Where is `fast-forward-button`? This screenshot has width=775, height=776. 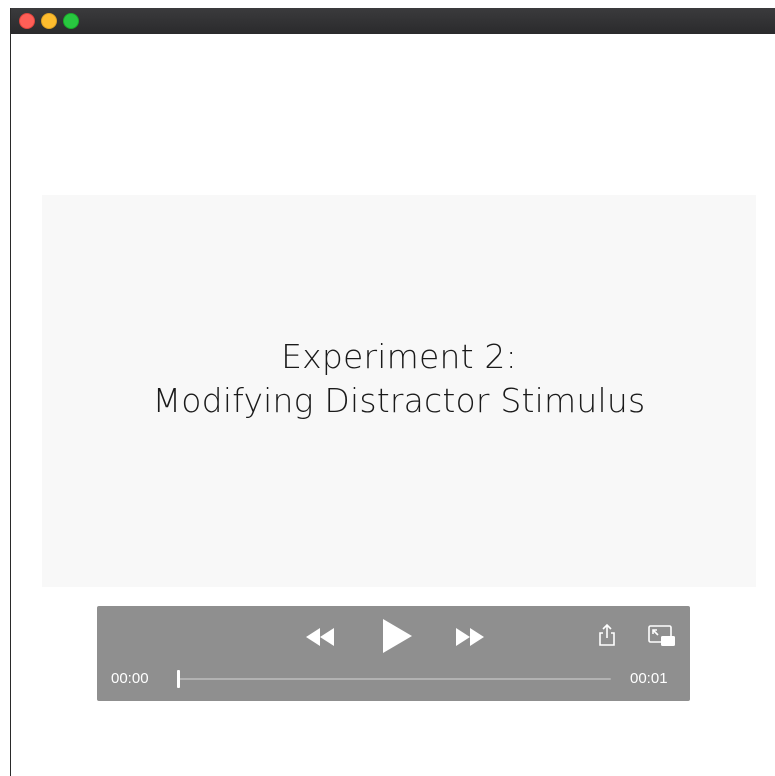 fast-forward-button is located at coordinates (470, 637).